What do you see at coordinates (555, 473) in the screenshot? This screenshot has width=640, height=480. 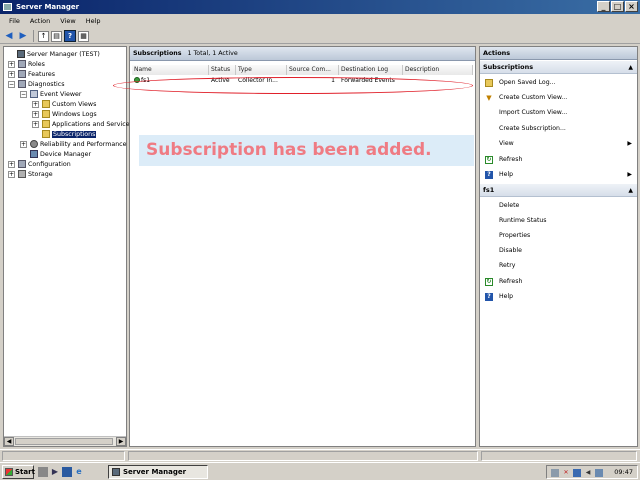 I see `network-icon` at bounding box center [555, 473].